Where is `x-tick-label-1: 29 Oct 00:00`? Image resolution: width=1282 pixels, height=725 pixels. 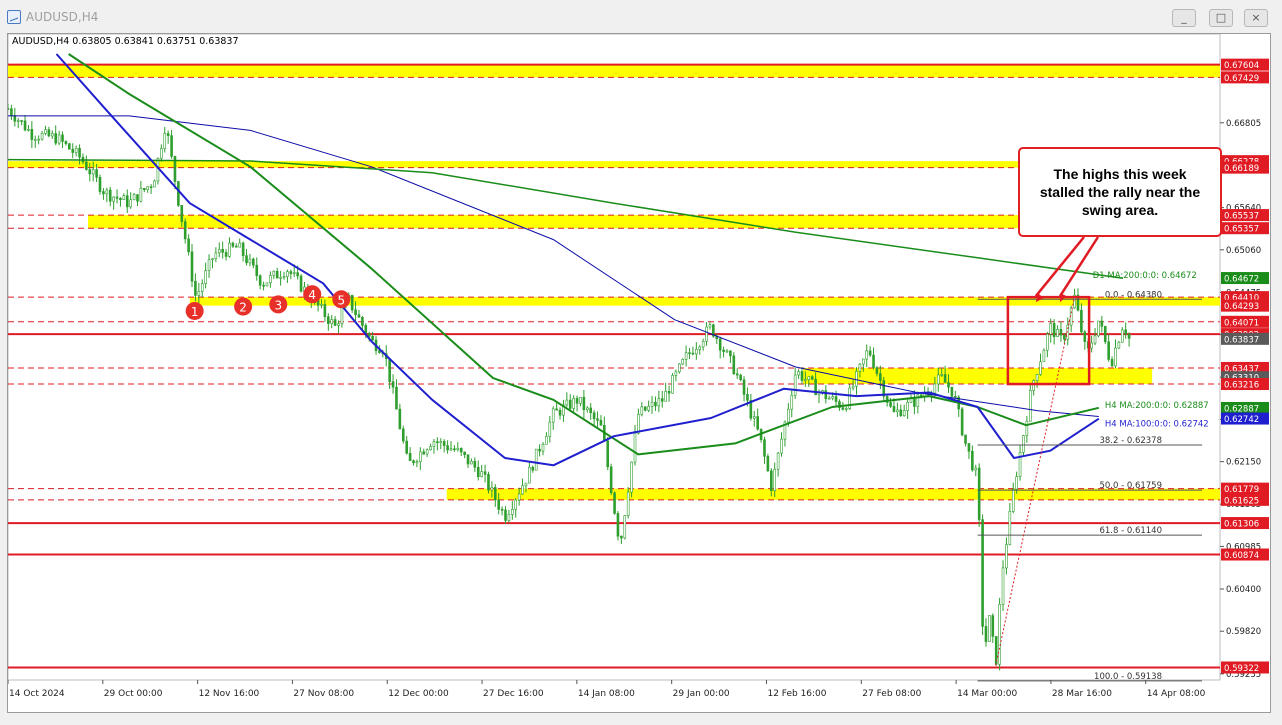 x-tick-label-1: 29 Oct 00:00 is located at coordinates (133, 694).